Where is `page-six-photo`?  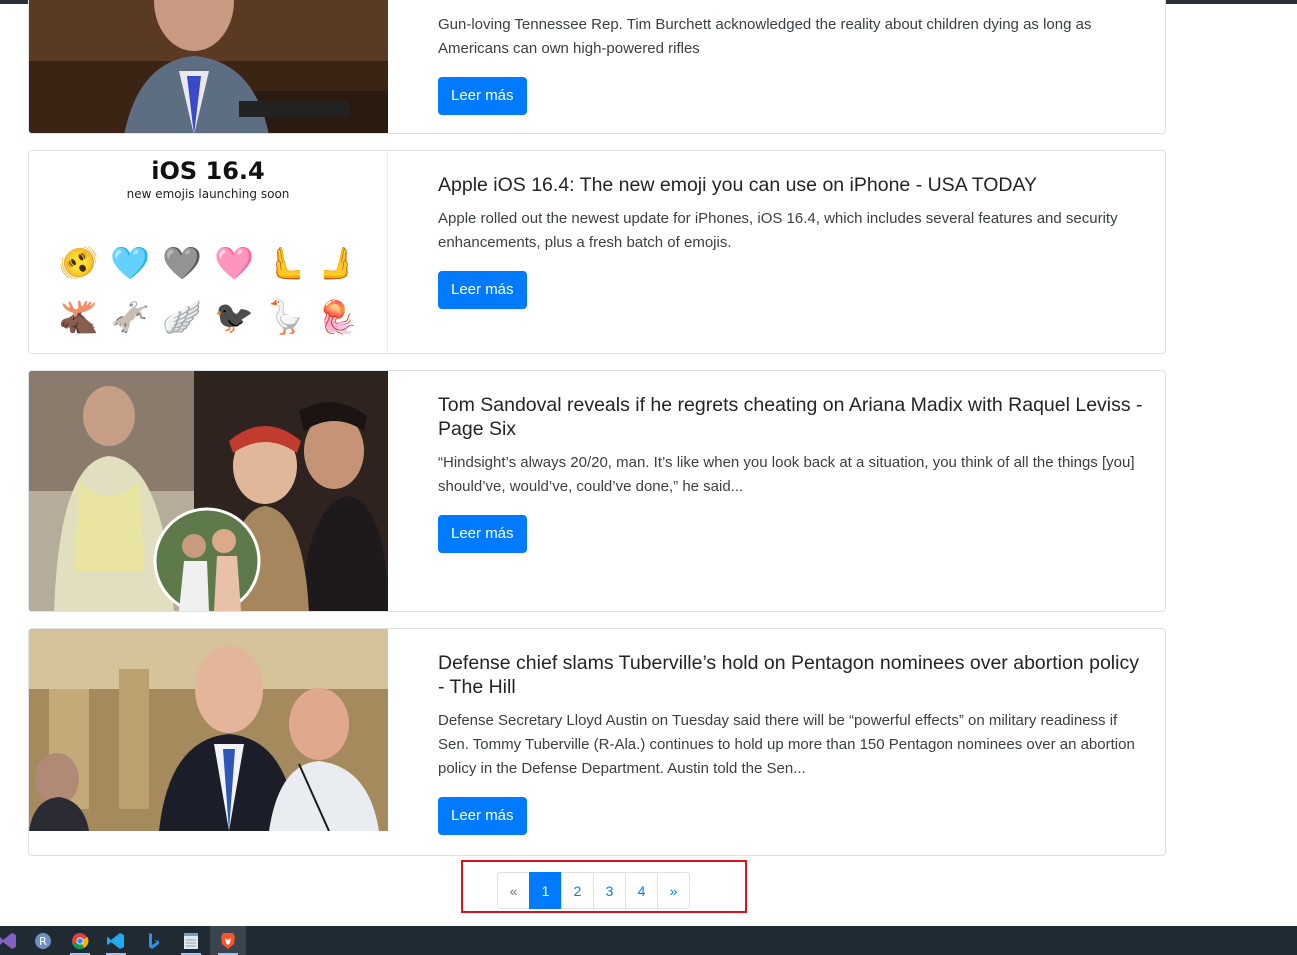 page-six-photo is located at coordinates (208, 491).